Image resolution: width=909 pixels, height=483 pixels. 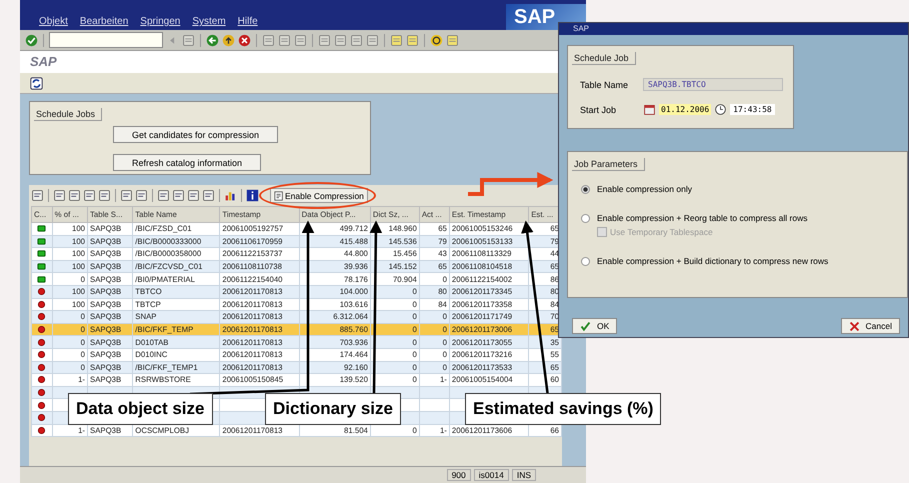 I want to click on clock-icon, so click(x=721, y=109).